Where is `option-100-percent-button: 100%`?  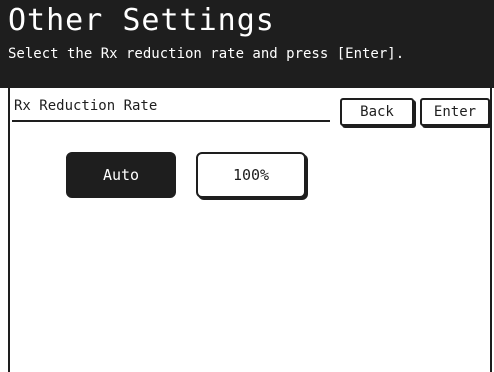 option-100-percent-button: 100% is located at coordinates (251, 175).